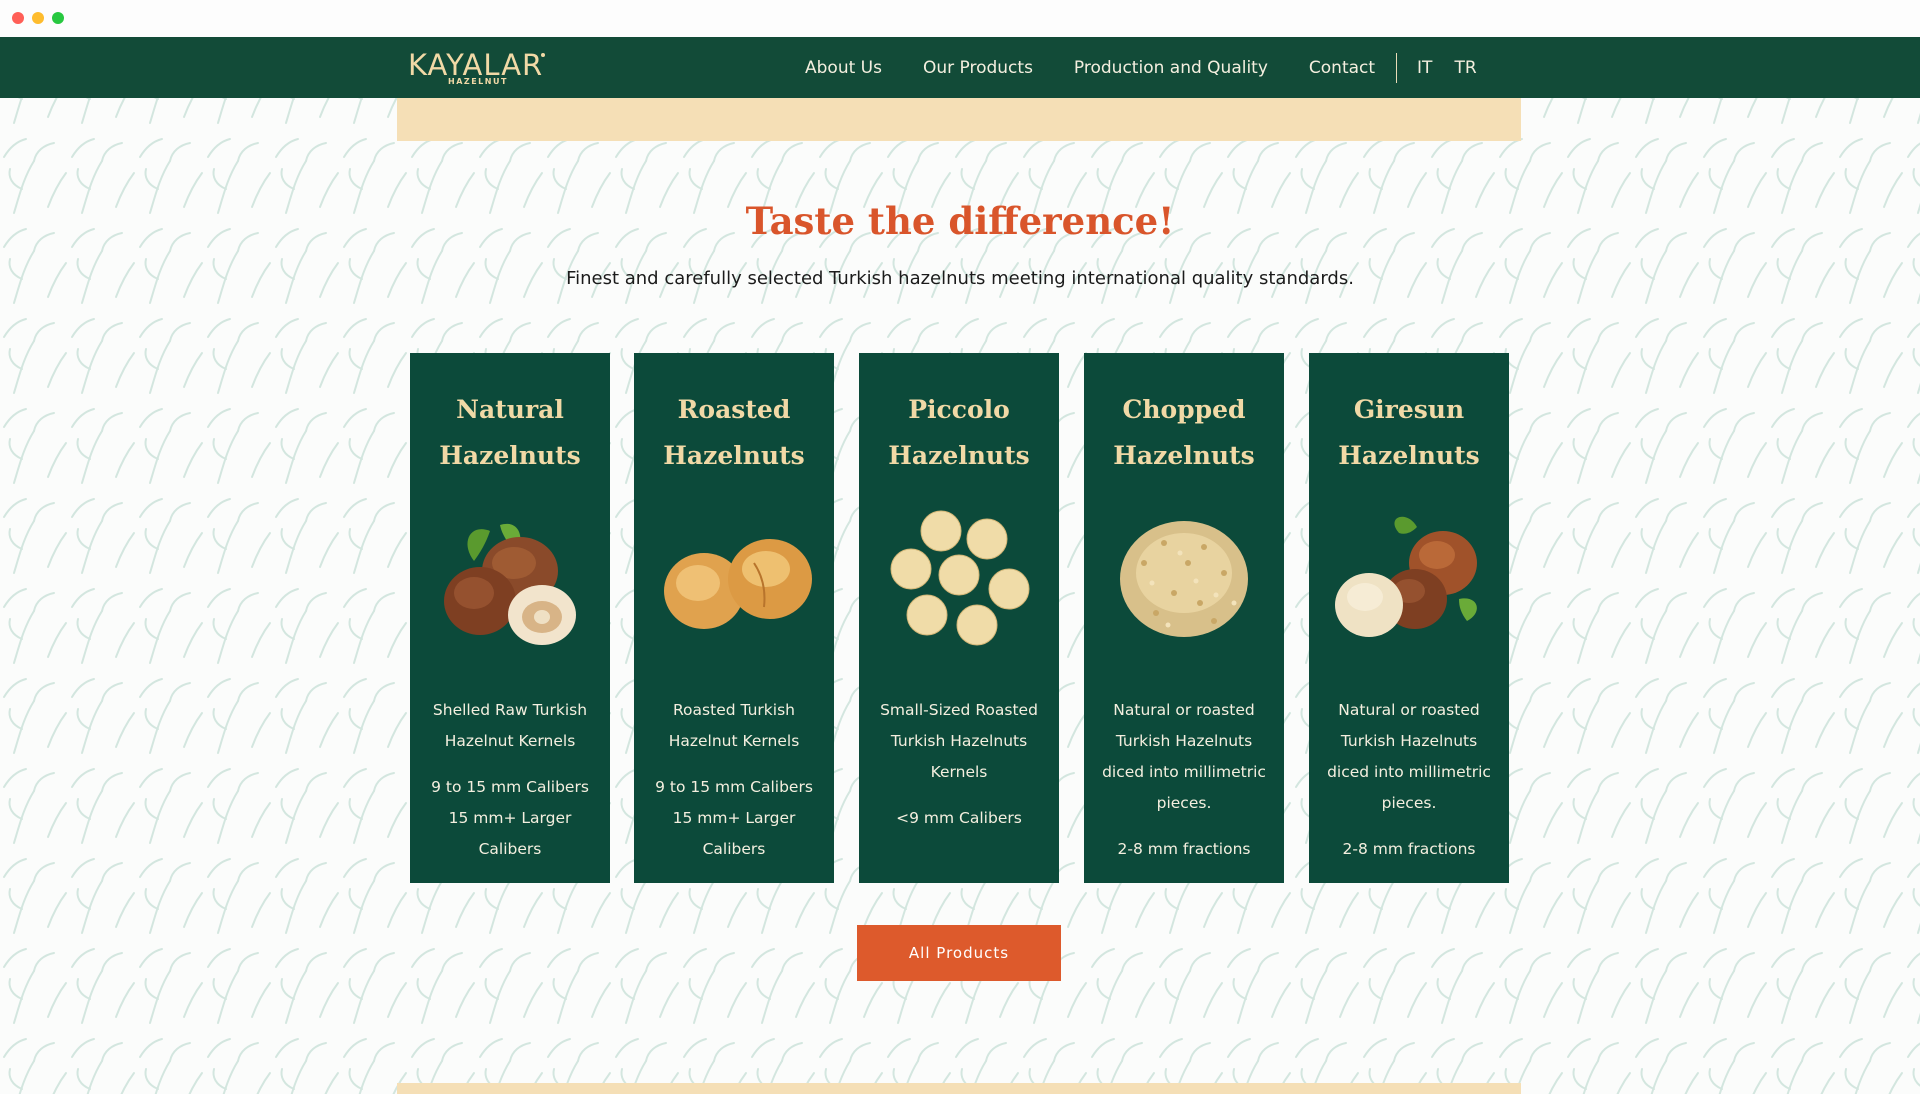  Describe the element at coordinates (960, 578) in the screenshot. I see `piccolo-hazelnuts-image` at that location.